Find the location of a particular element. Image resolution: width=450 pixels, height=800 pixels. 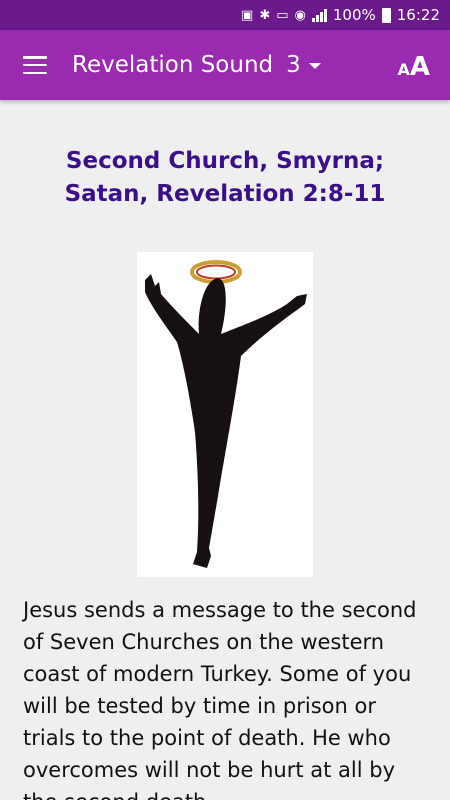

vibrate-icon: ▭ is located at coordinates (282, 15).